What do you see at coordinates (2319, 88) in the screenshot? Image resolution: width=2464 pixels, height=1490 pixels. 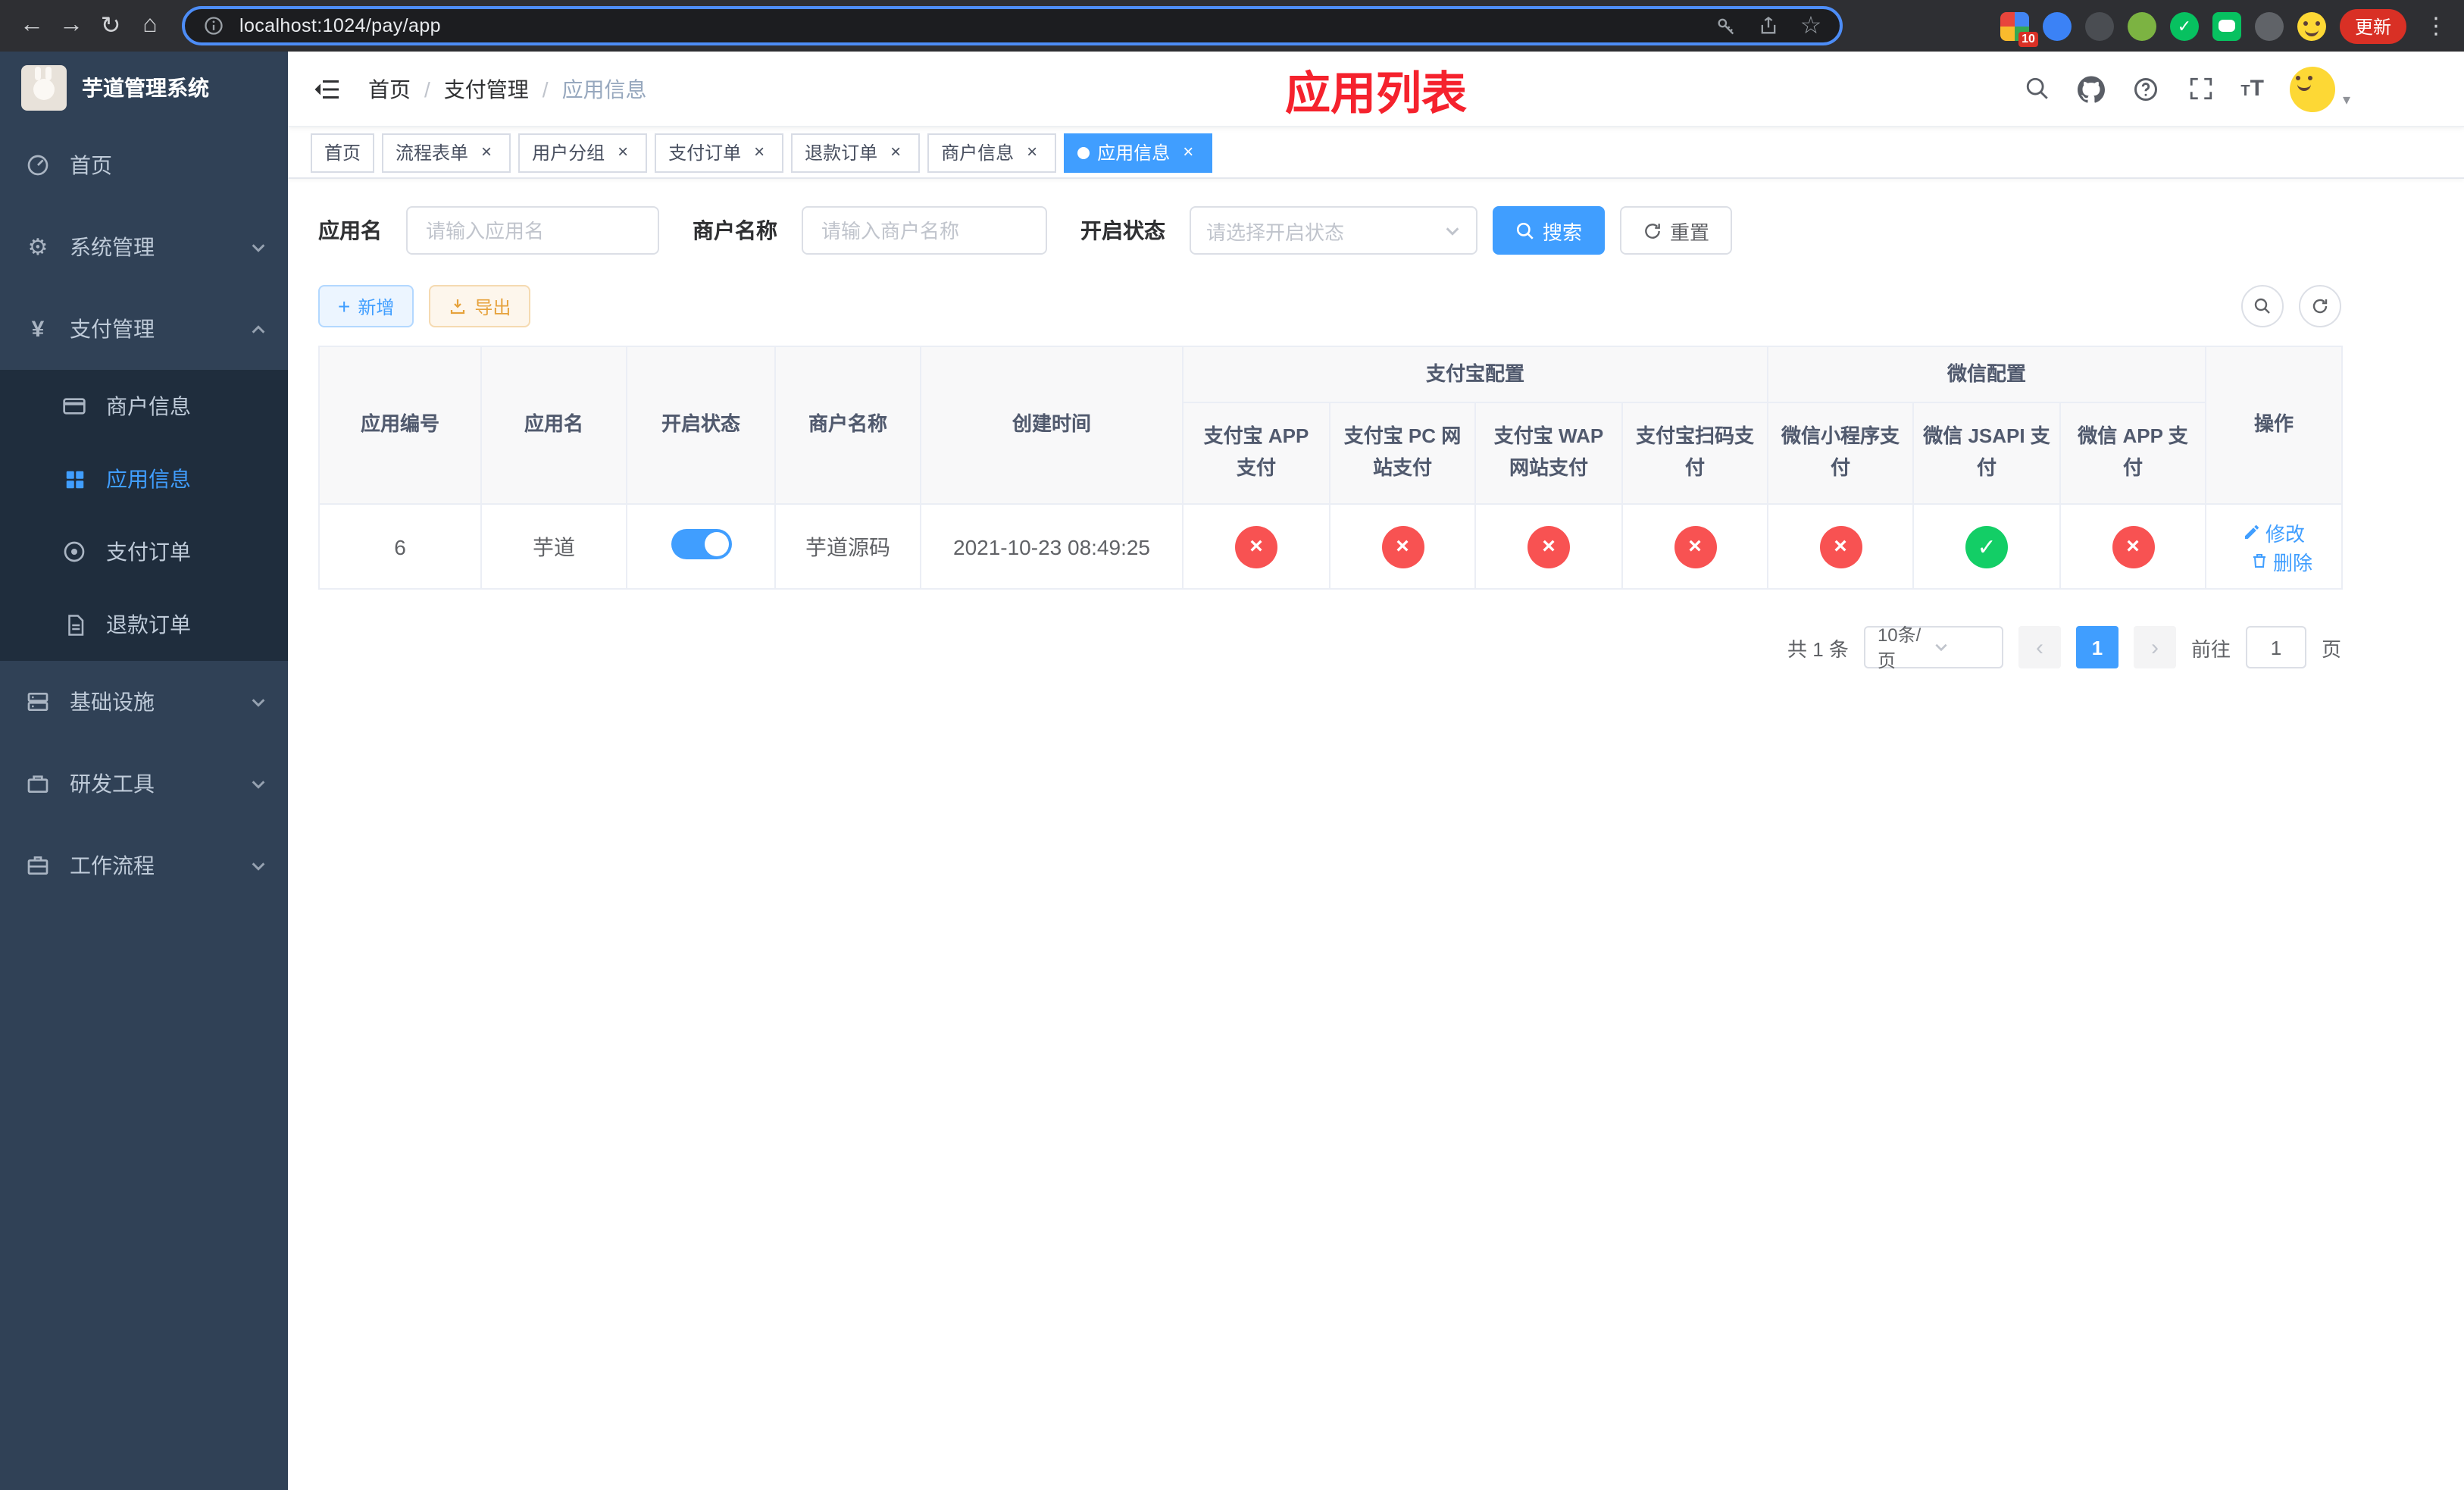 I see `user-menu: ▾` at bounding box center [2319, 88].